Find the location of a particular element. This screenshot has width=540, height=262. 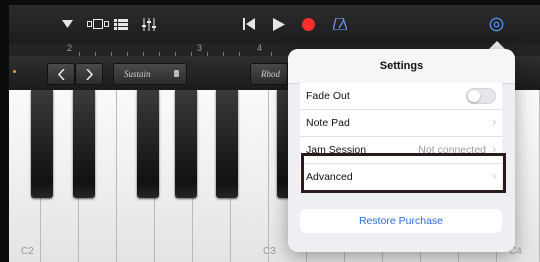

toggle-knob is located at coordinates (474, 96).